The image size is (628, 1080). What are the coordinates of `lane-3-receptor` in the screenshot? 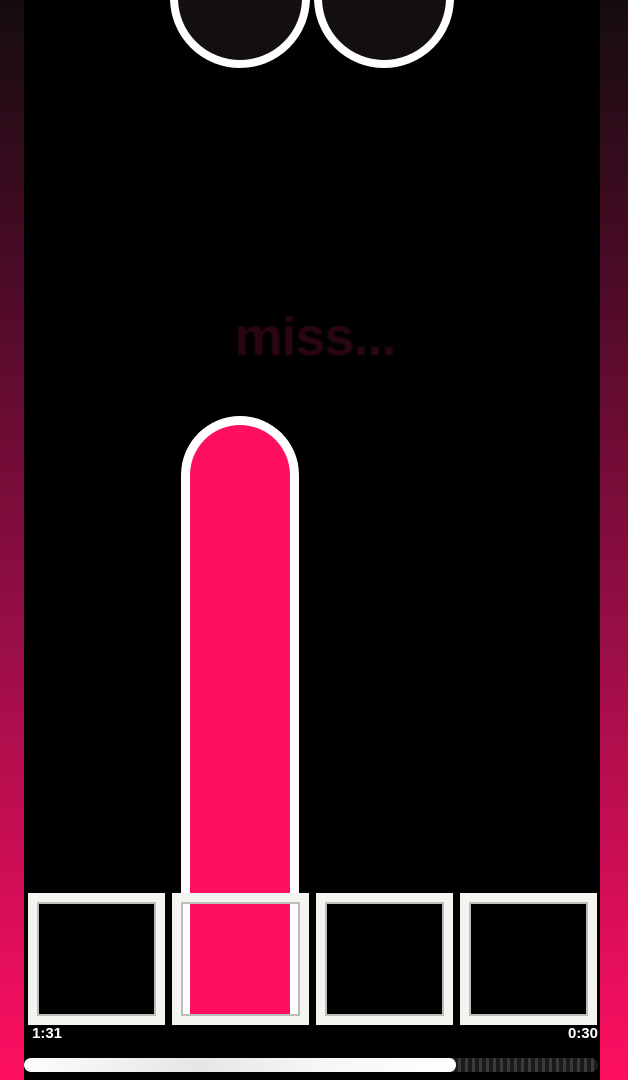 It's located at (384, 959).